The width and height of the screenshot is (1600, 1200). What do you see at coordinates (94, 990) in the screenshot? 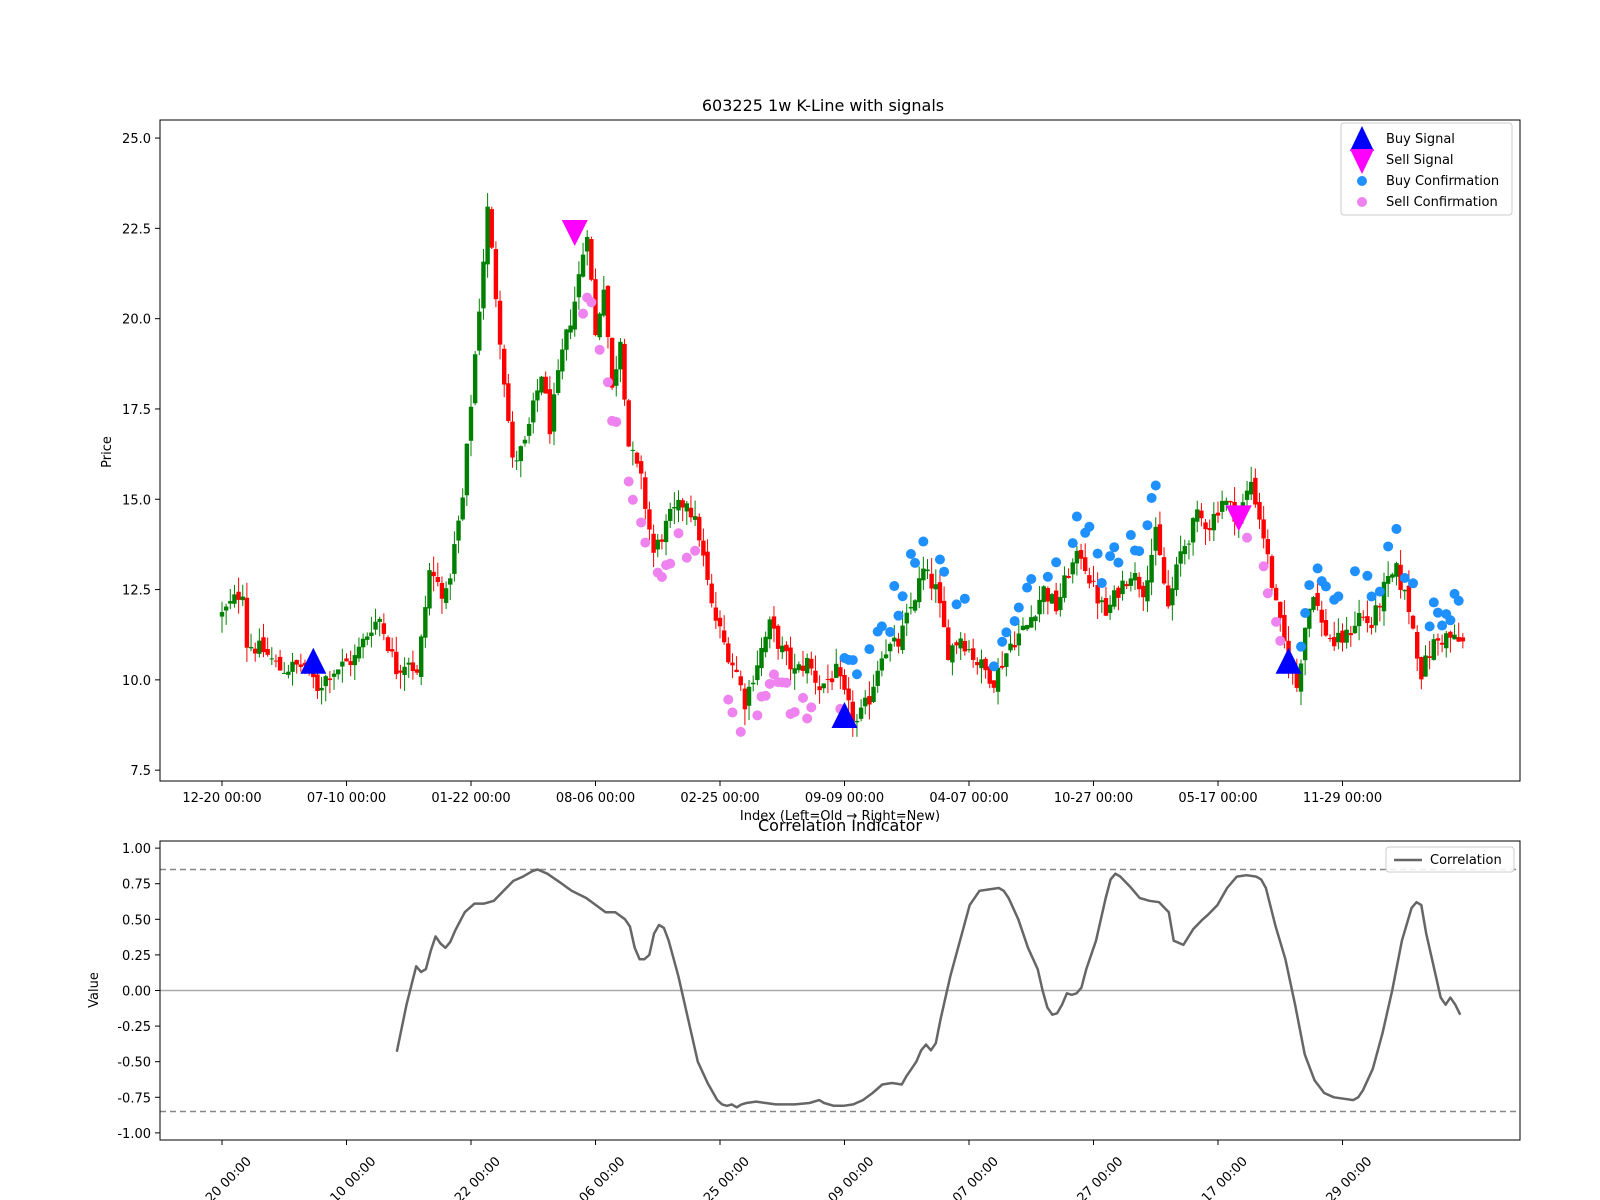
I see `correlation-ylabel: Value` at bounding box center [94, 990].